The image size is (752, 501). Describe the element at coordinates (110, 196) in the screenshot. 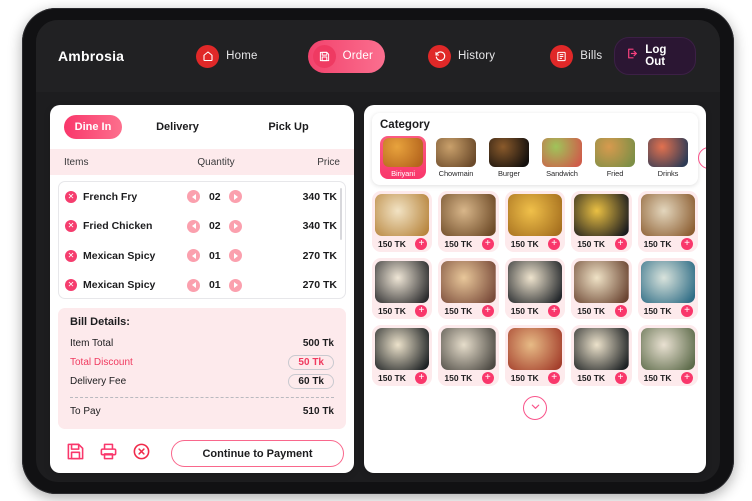

I see `order-item-name: French Fry` at that location.